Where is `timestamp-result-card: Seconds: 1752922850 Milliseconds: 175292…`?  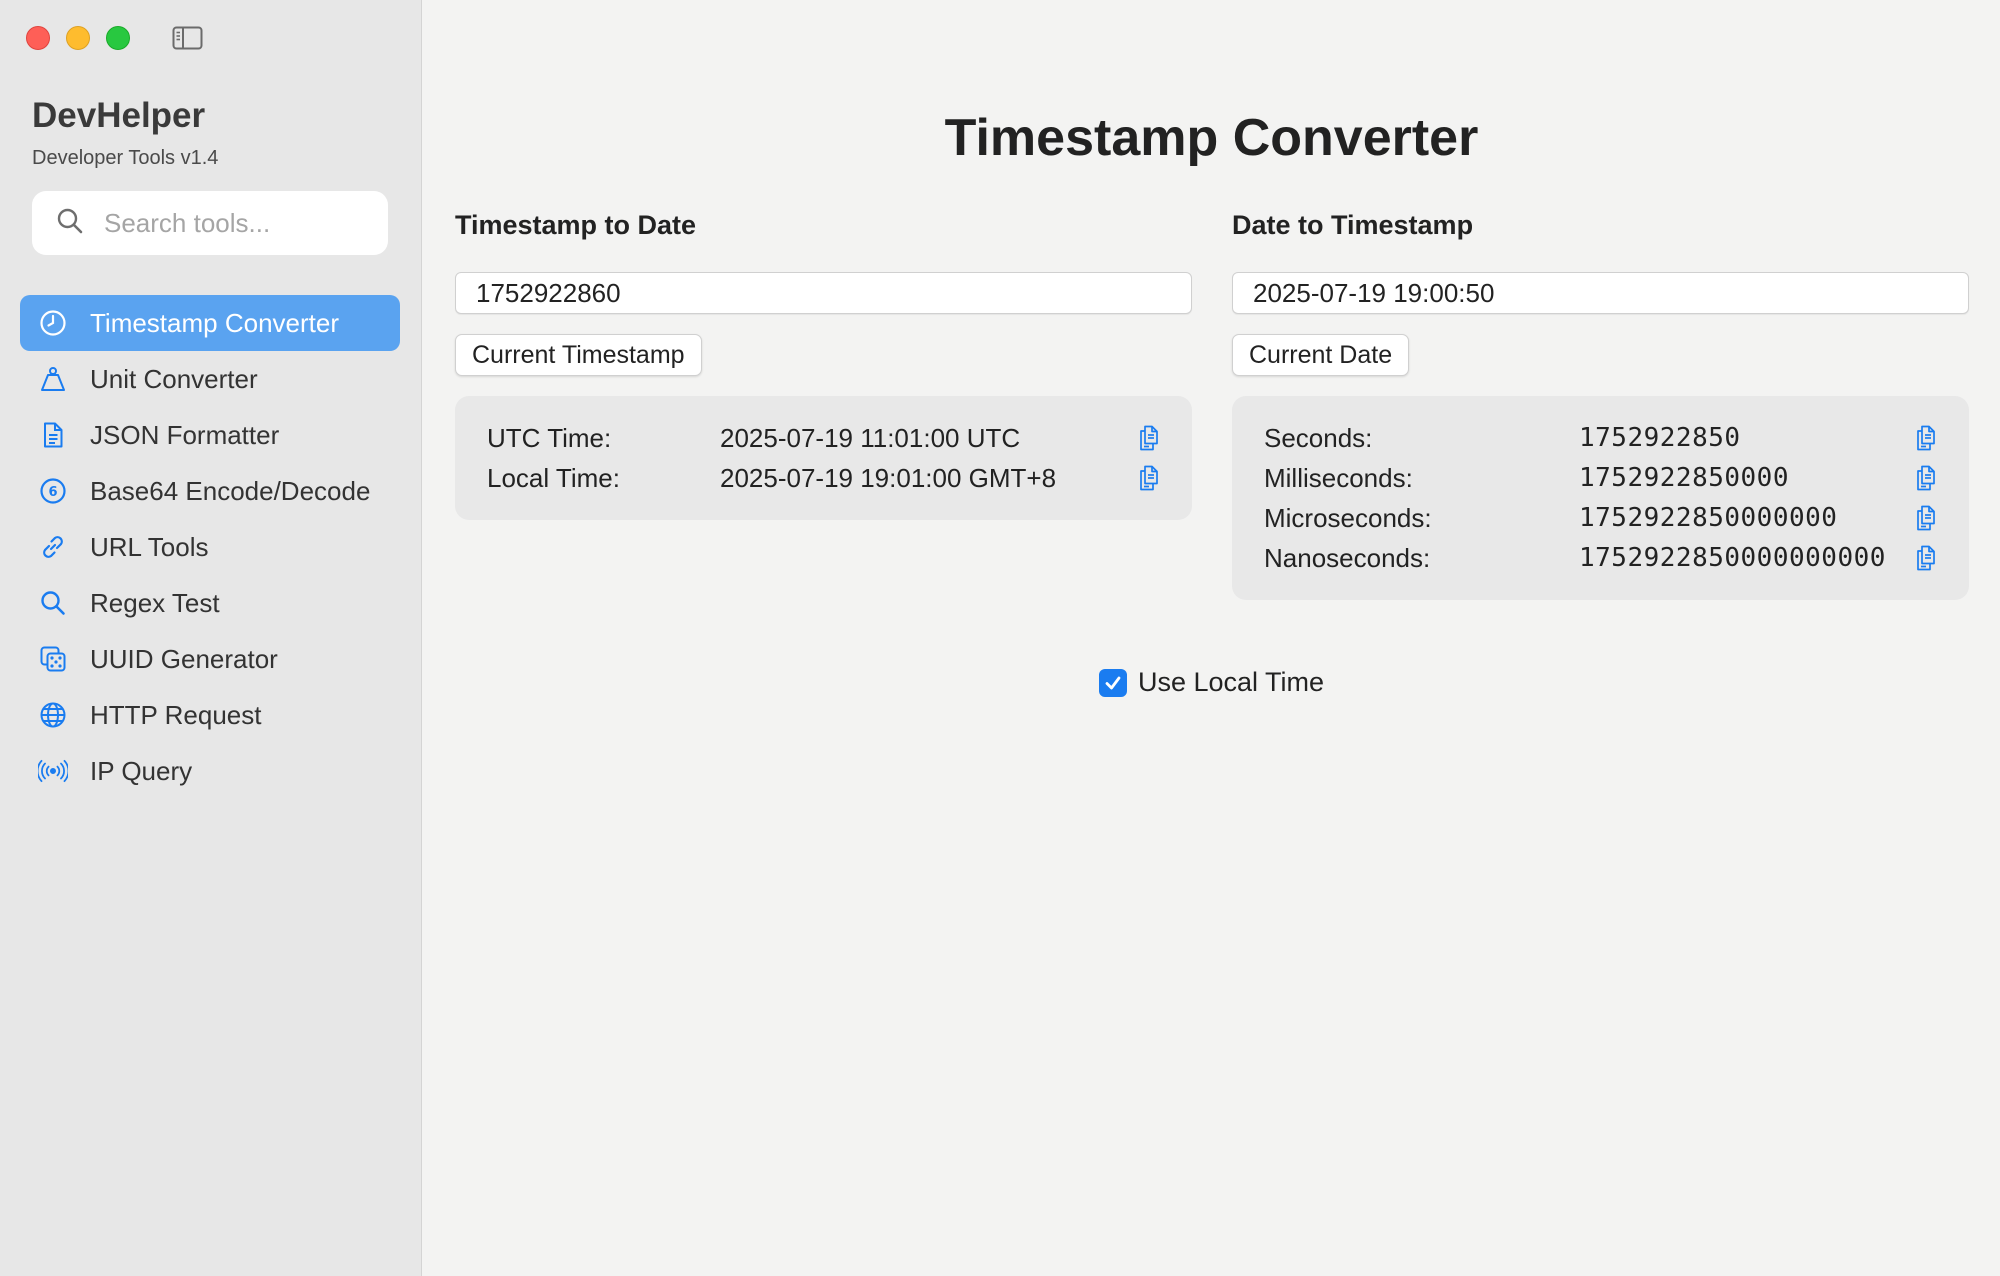
timestamp-result-card: Seconds: 1752922850 Milliseconds: 175292… is located at coordinates (1600, 498).